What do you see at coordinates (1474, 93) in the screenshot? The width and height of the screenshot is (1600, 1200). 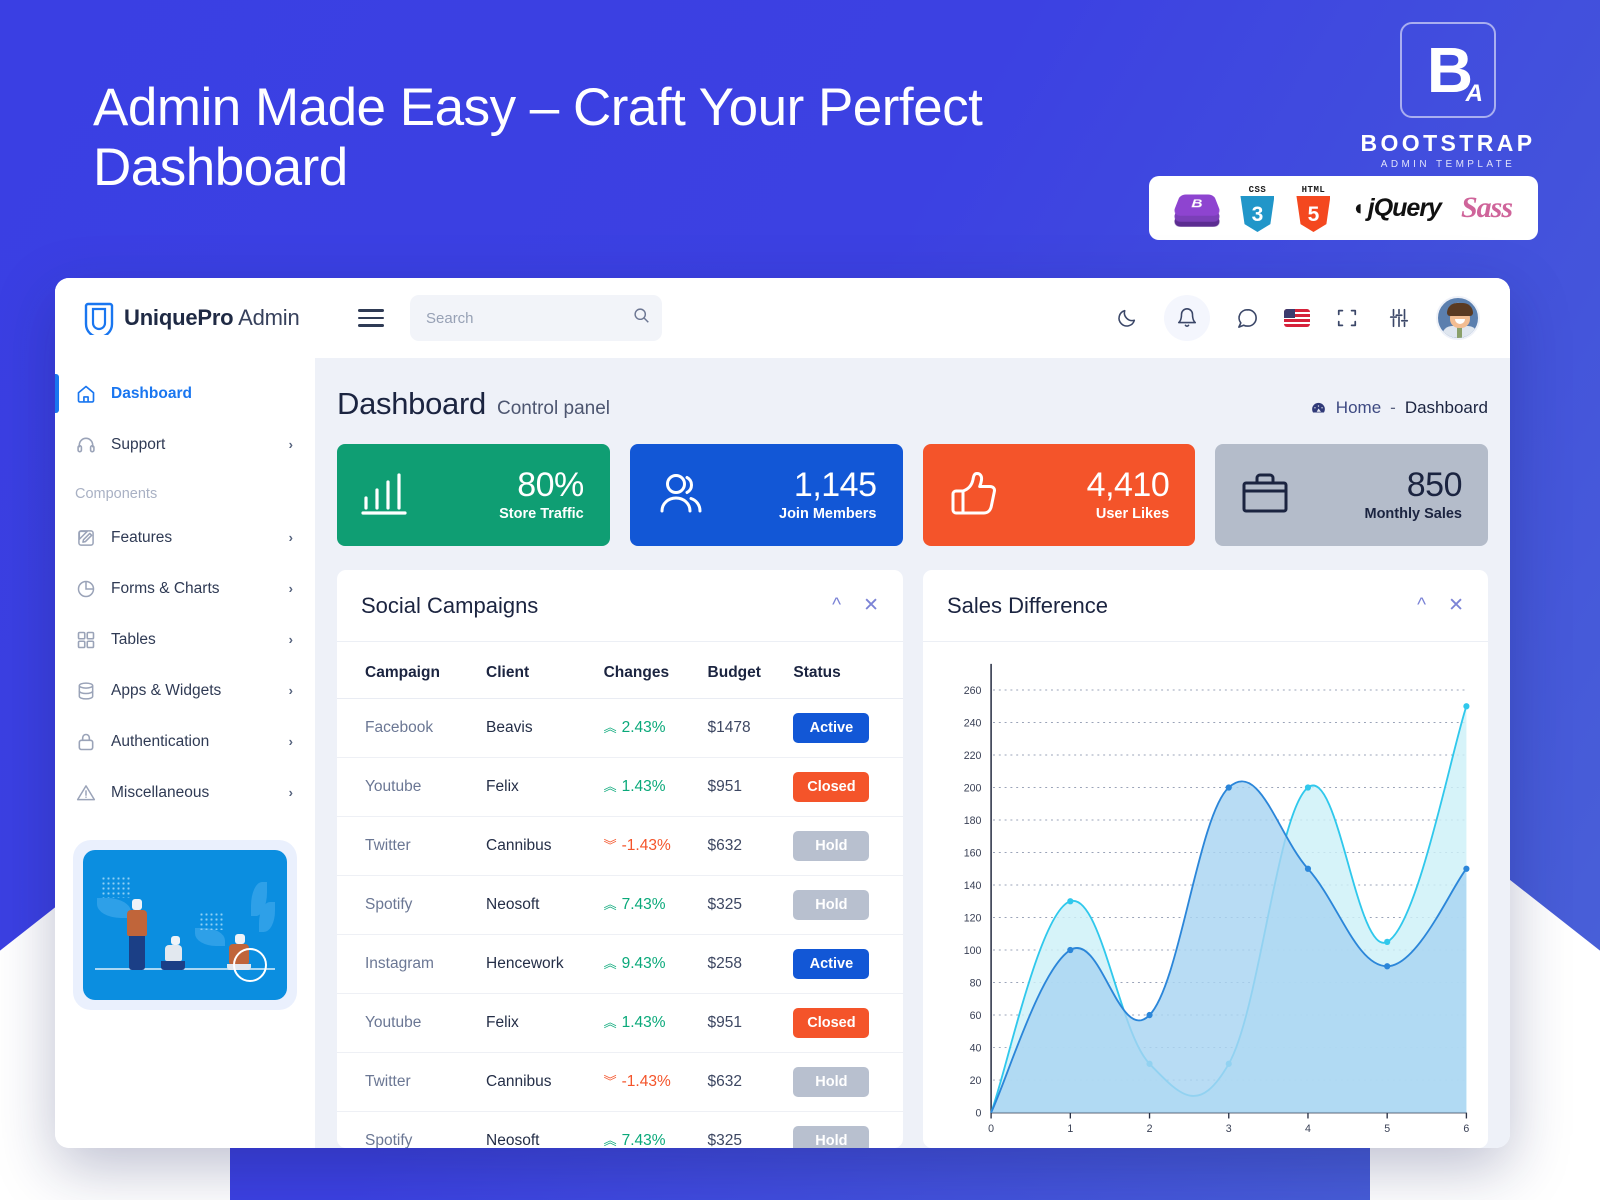 I see `logo-letter-a: A` at bounding box center [1474, 93].